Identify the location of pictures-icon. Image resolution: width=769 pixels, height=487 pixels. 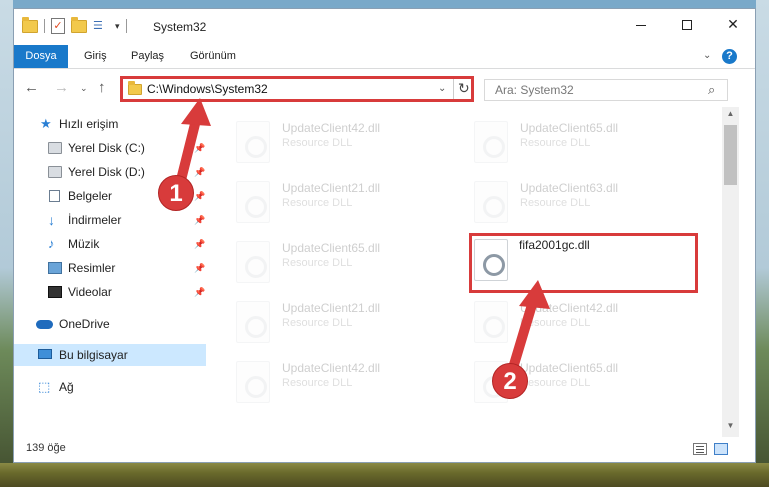
(55, 268).